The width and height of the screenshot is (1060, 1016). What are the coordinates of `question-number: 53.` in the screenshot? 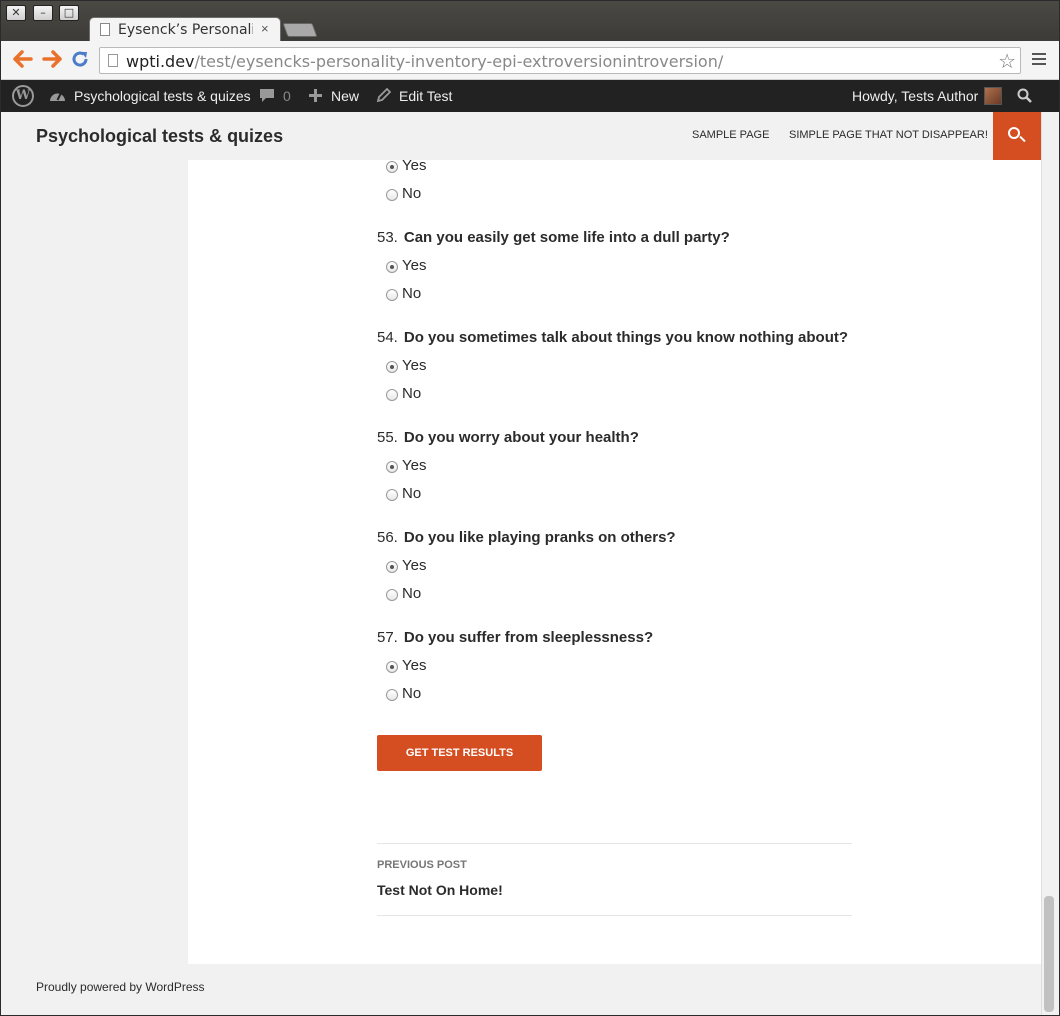 It's located at (387, 237).